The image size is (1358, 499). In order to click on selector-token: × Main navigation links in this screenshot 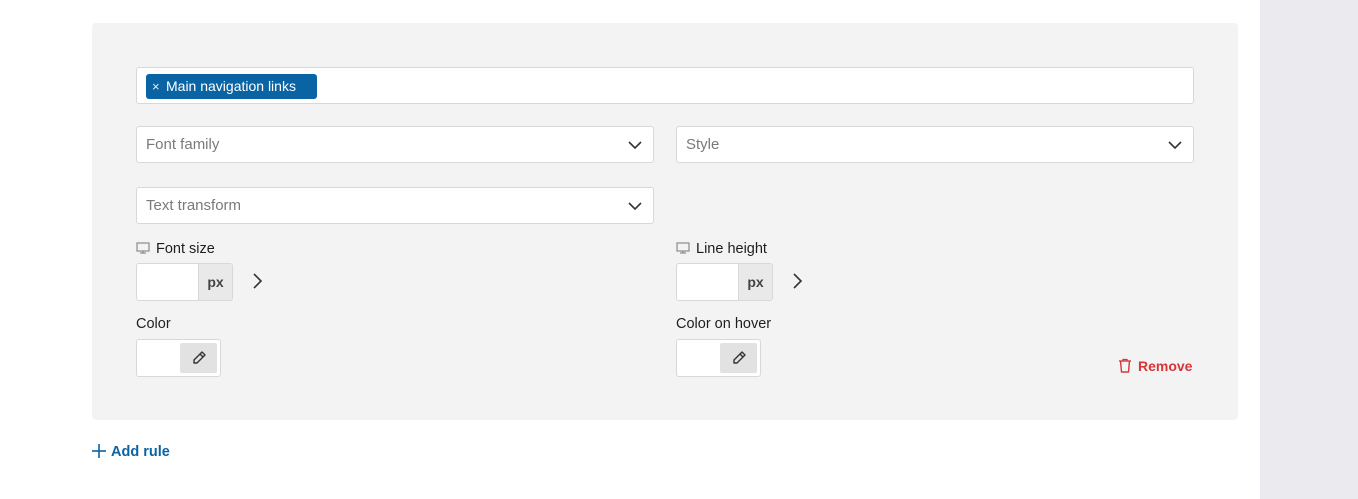, I will do `click(231, 86)`.